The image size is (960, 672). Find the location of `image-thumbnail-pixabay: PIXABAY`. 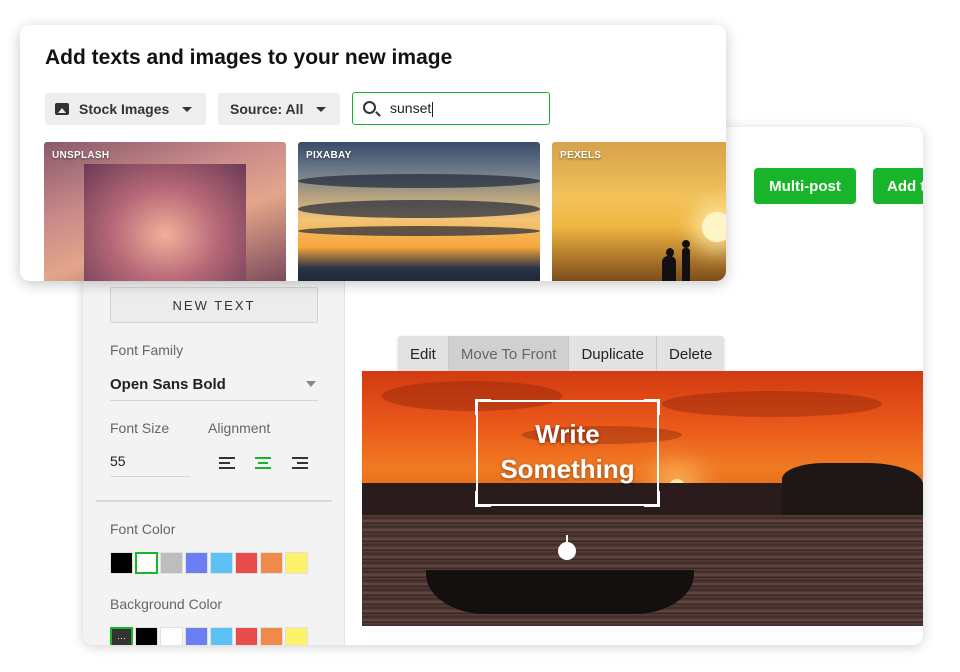

image-thumbnail-pixabay: PIXABAY is located at coordinates (419, 211).